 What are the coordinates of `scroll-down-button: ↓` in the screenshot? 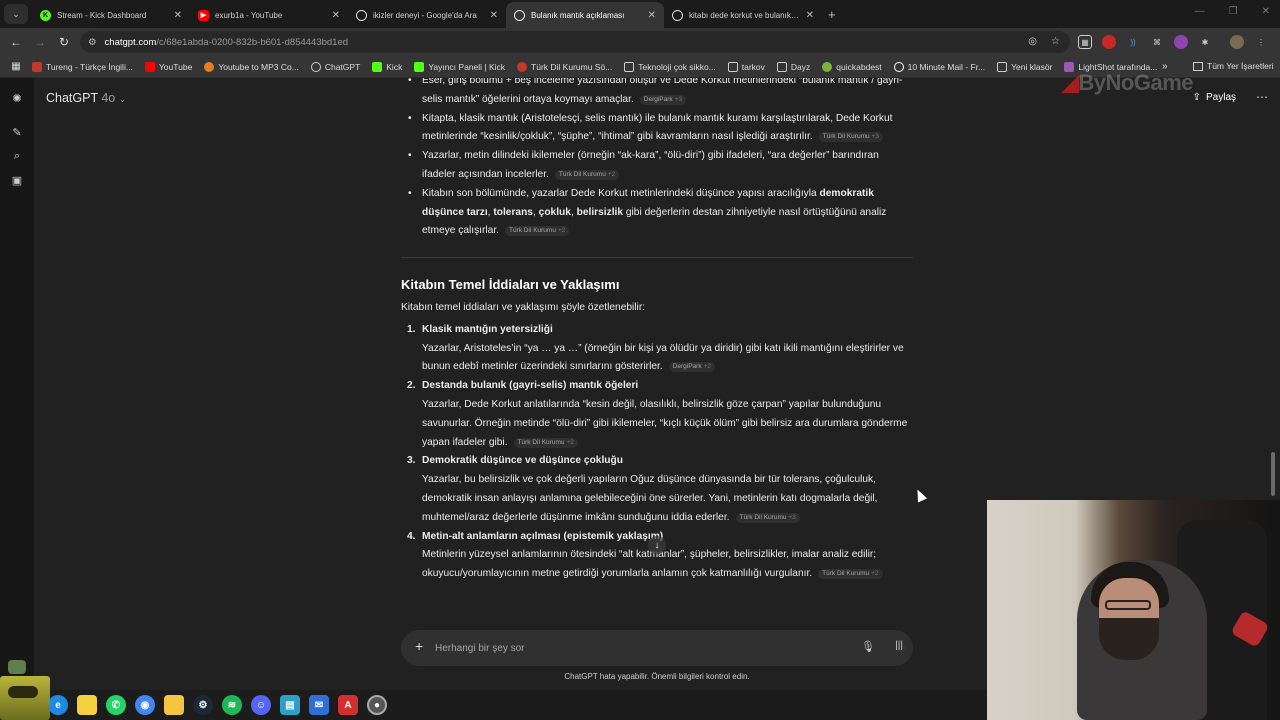 It's located at (657, 545).